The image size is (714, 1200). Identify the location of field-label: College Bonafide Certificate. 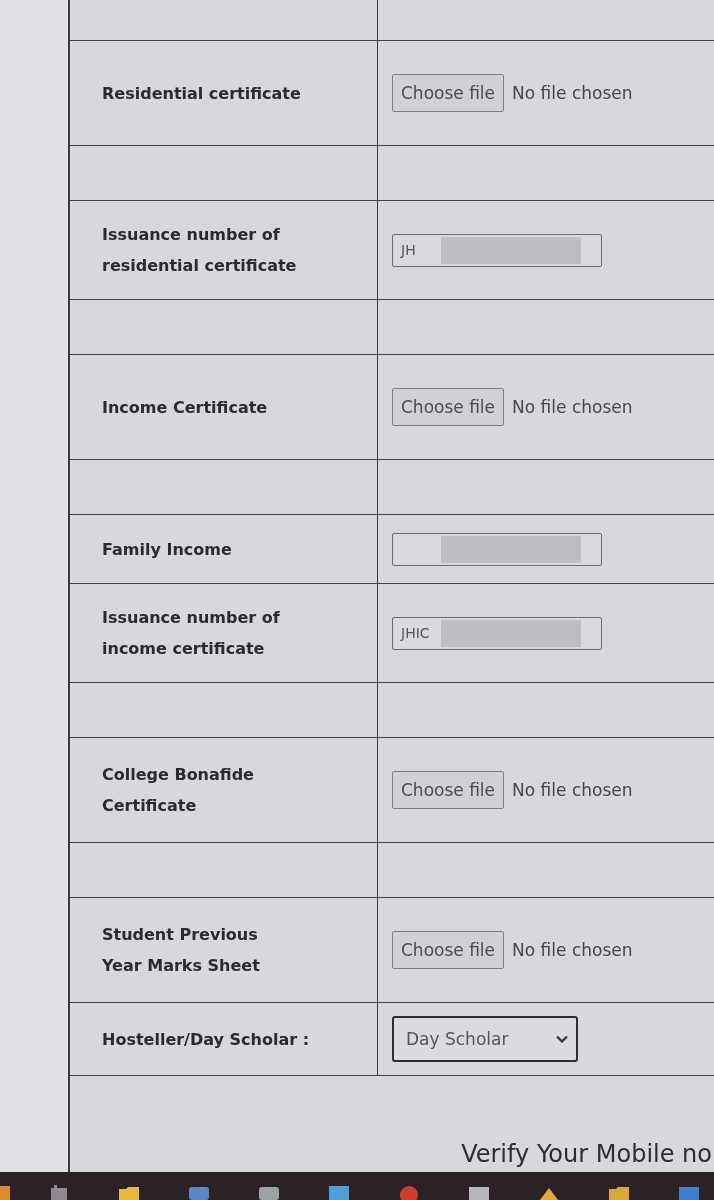
(178, 790).